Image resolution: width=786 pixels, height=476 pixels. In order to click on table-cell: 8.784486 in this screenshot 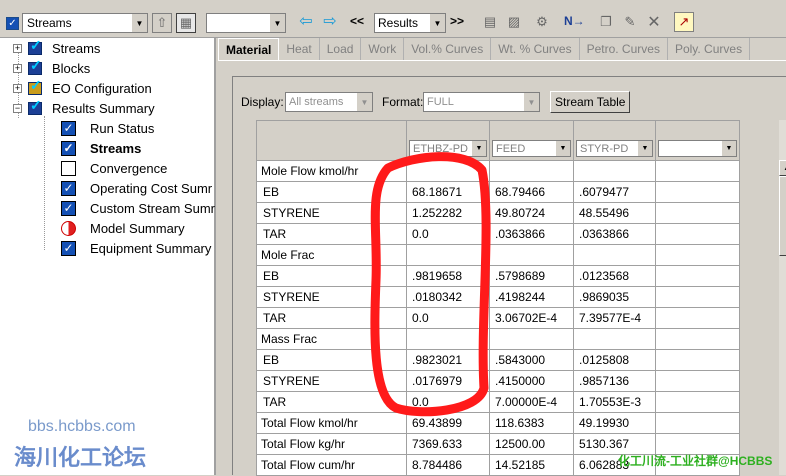, I will do `click(448, 465)`.